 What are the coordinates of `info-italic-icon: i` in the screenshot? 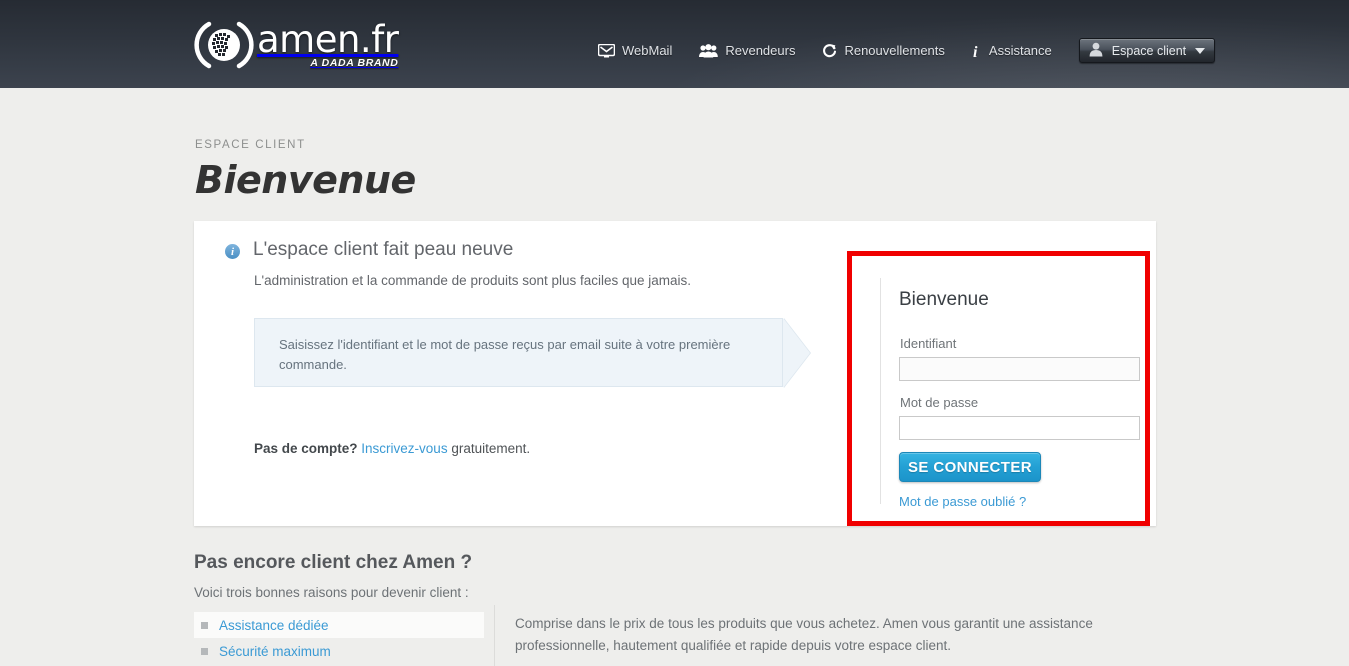 It's located at (977, 51).